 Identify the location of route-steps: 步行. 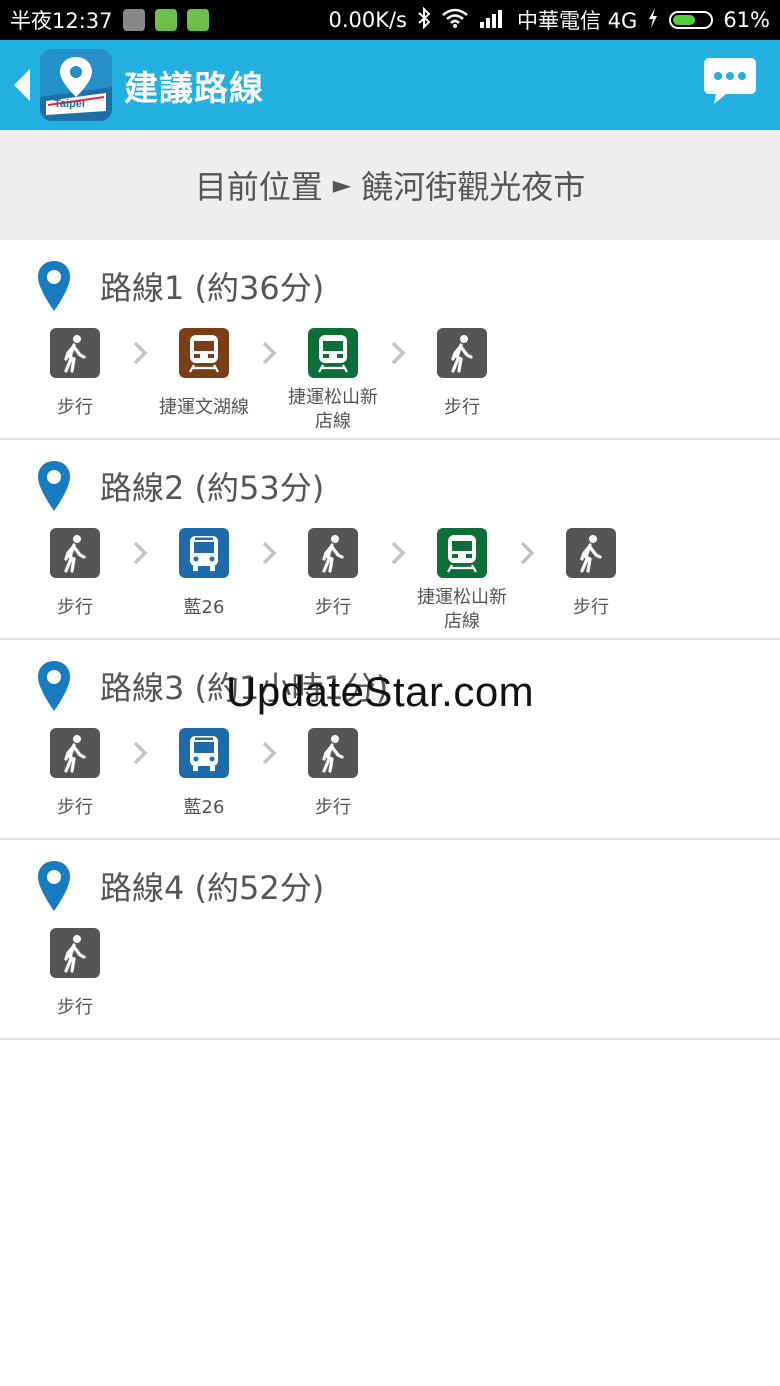
(75, 974).